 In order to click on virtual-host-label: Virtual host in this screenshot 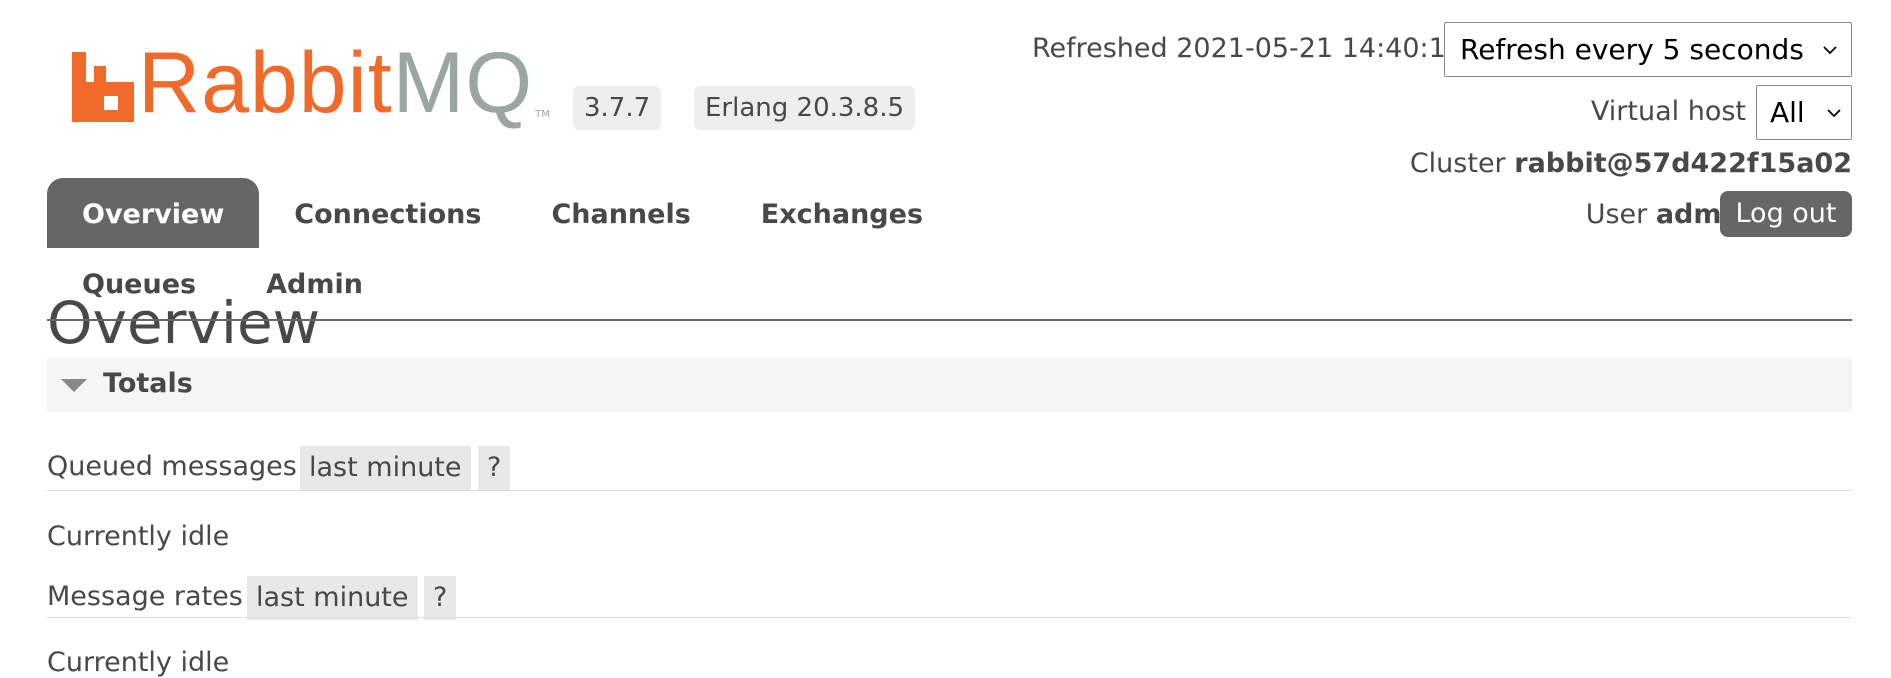, I will do `click(1668, 111)`.